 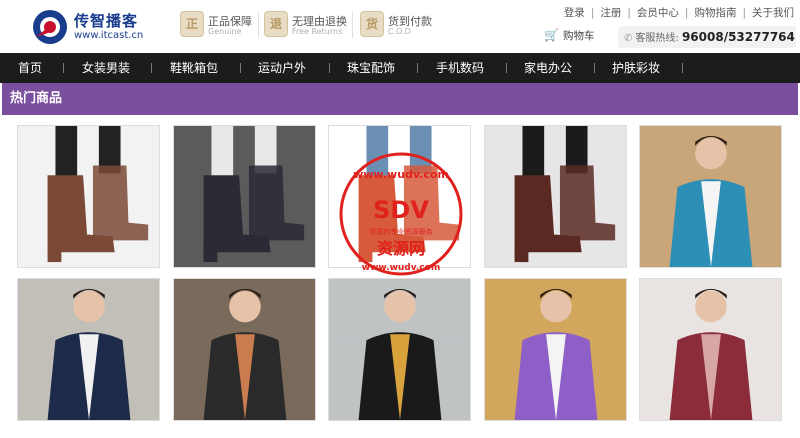 What do you see at coordinates (548, 68) in the screenshot?
I see `nav-item-appliances: 家电办公` at bounding box center [548, 68].